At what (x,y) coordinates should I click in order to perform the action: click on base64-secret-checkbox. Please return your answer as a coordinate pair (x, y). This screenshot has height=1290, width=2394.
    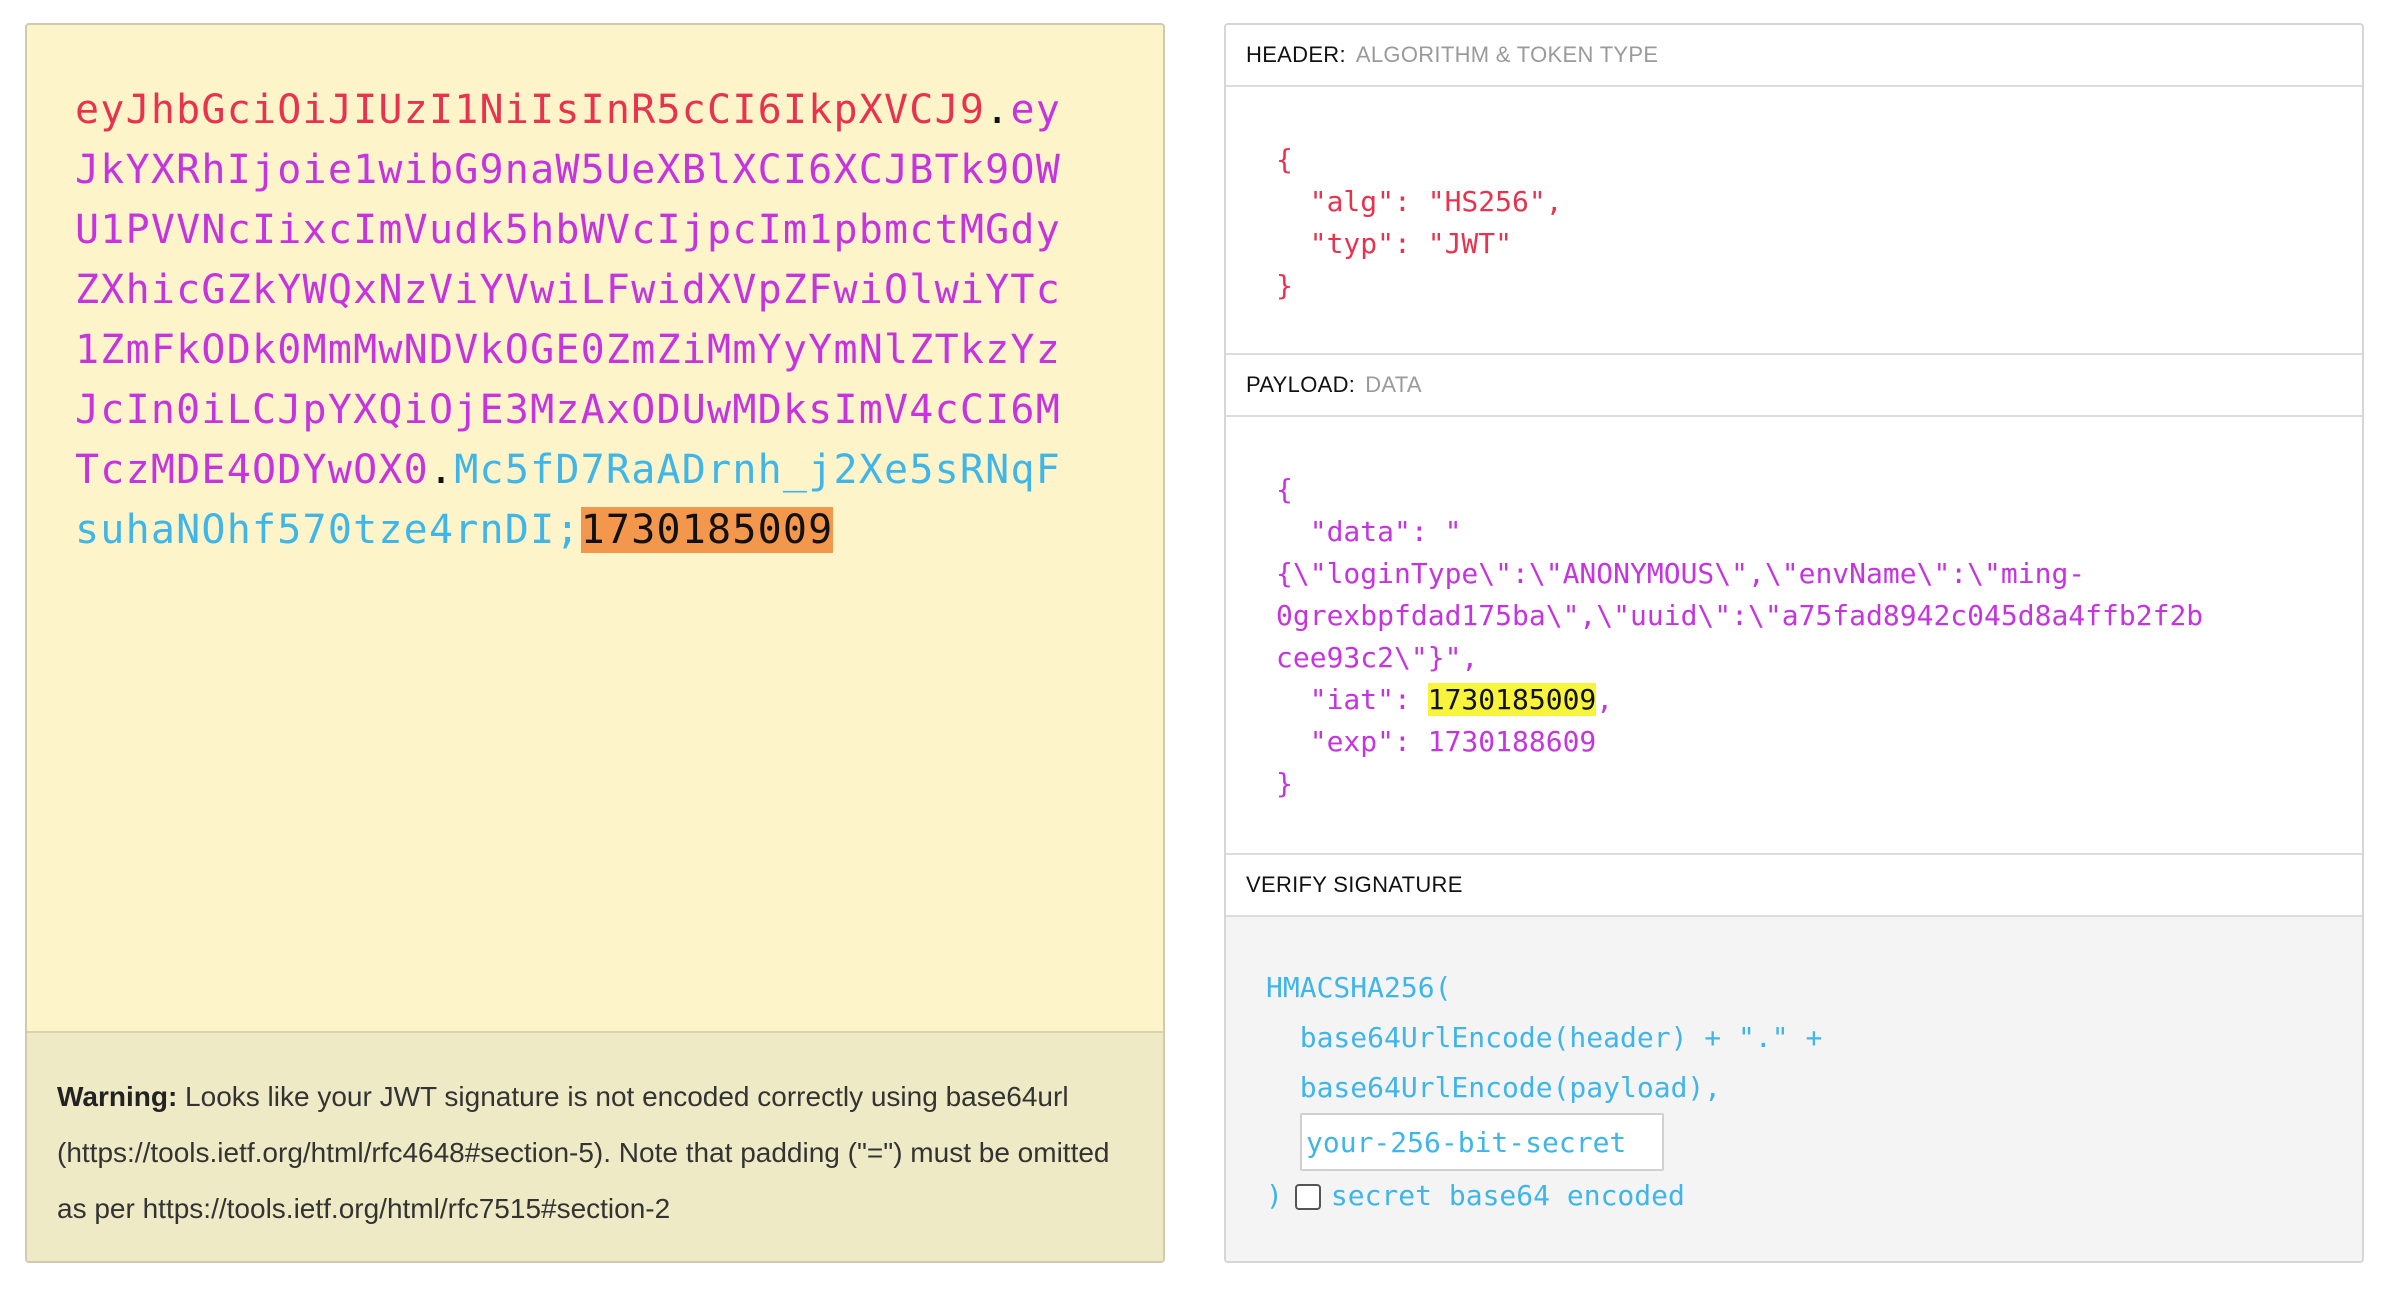
    Looking at the image, I should click on (1307, 1197).